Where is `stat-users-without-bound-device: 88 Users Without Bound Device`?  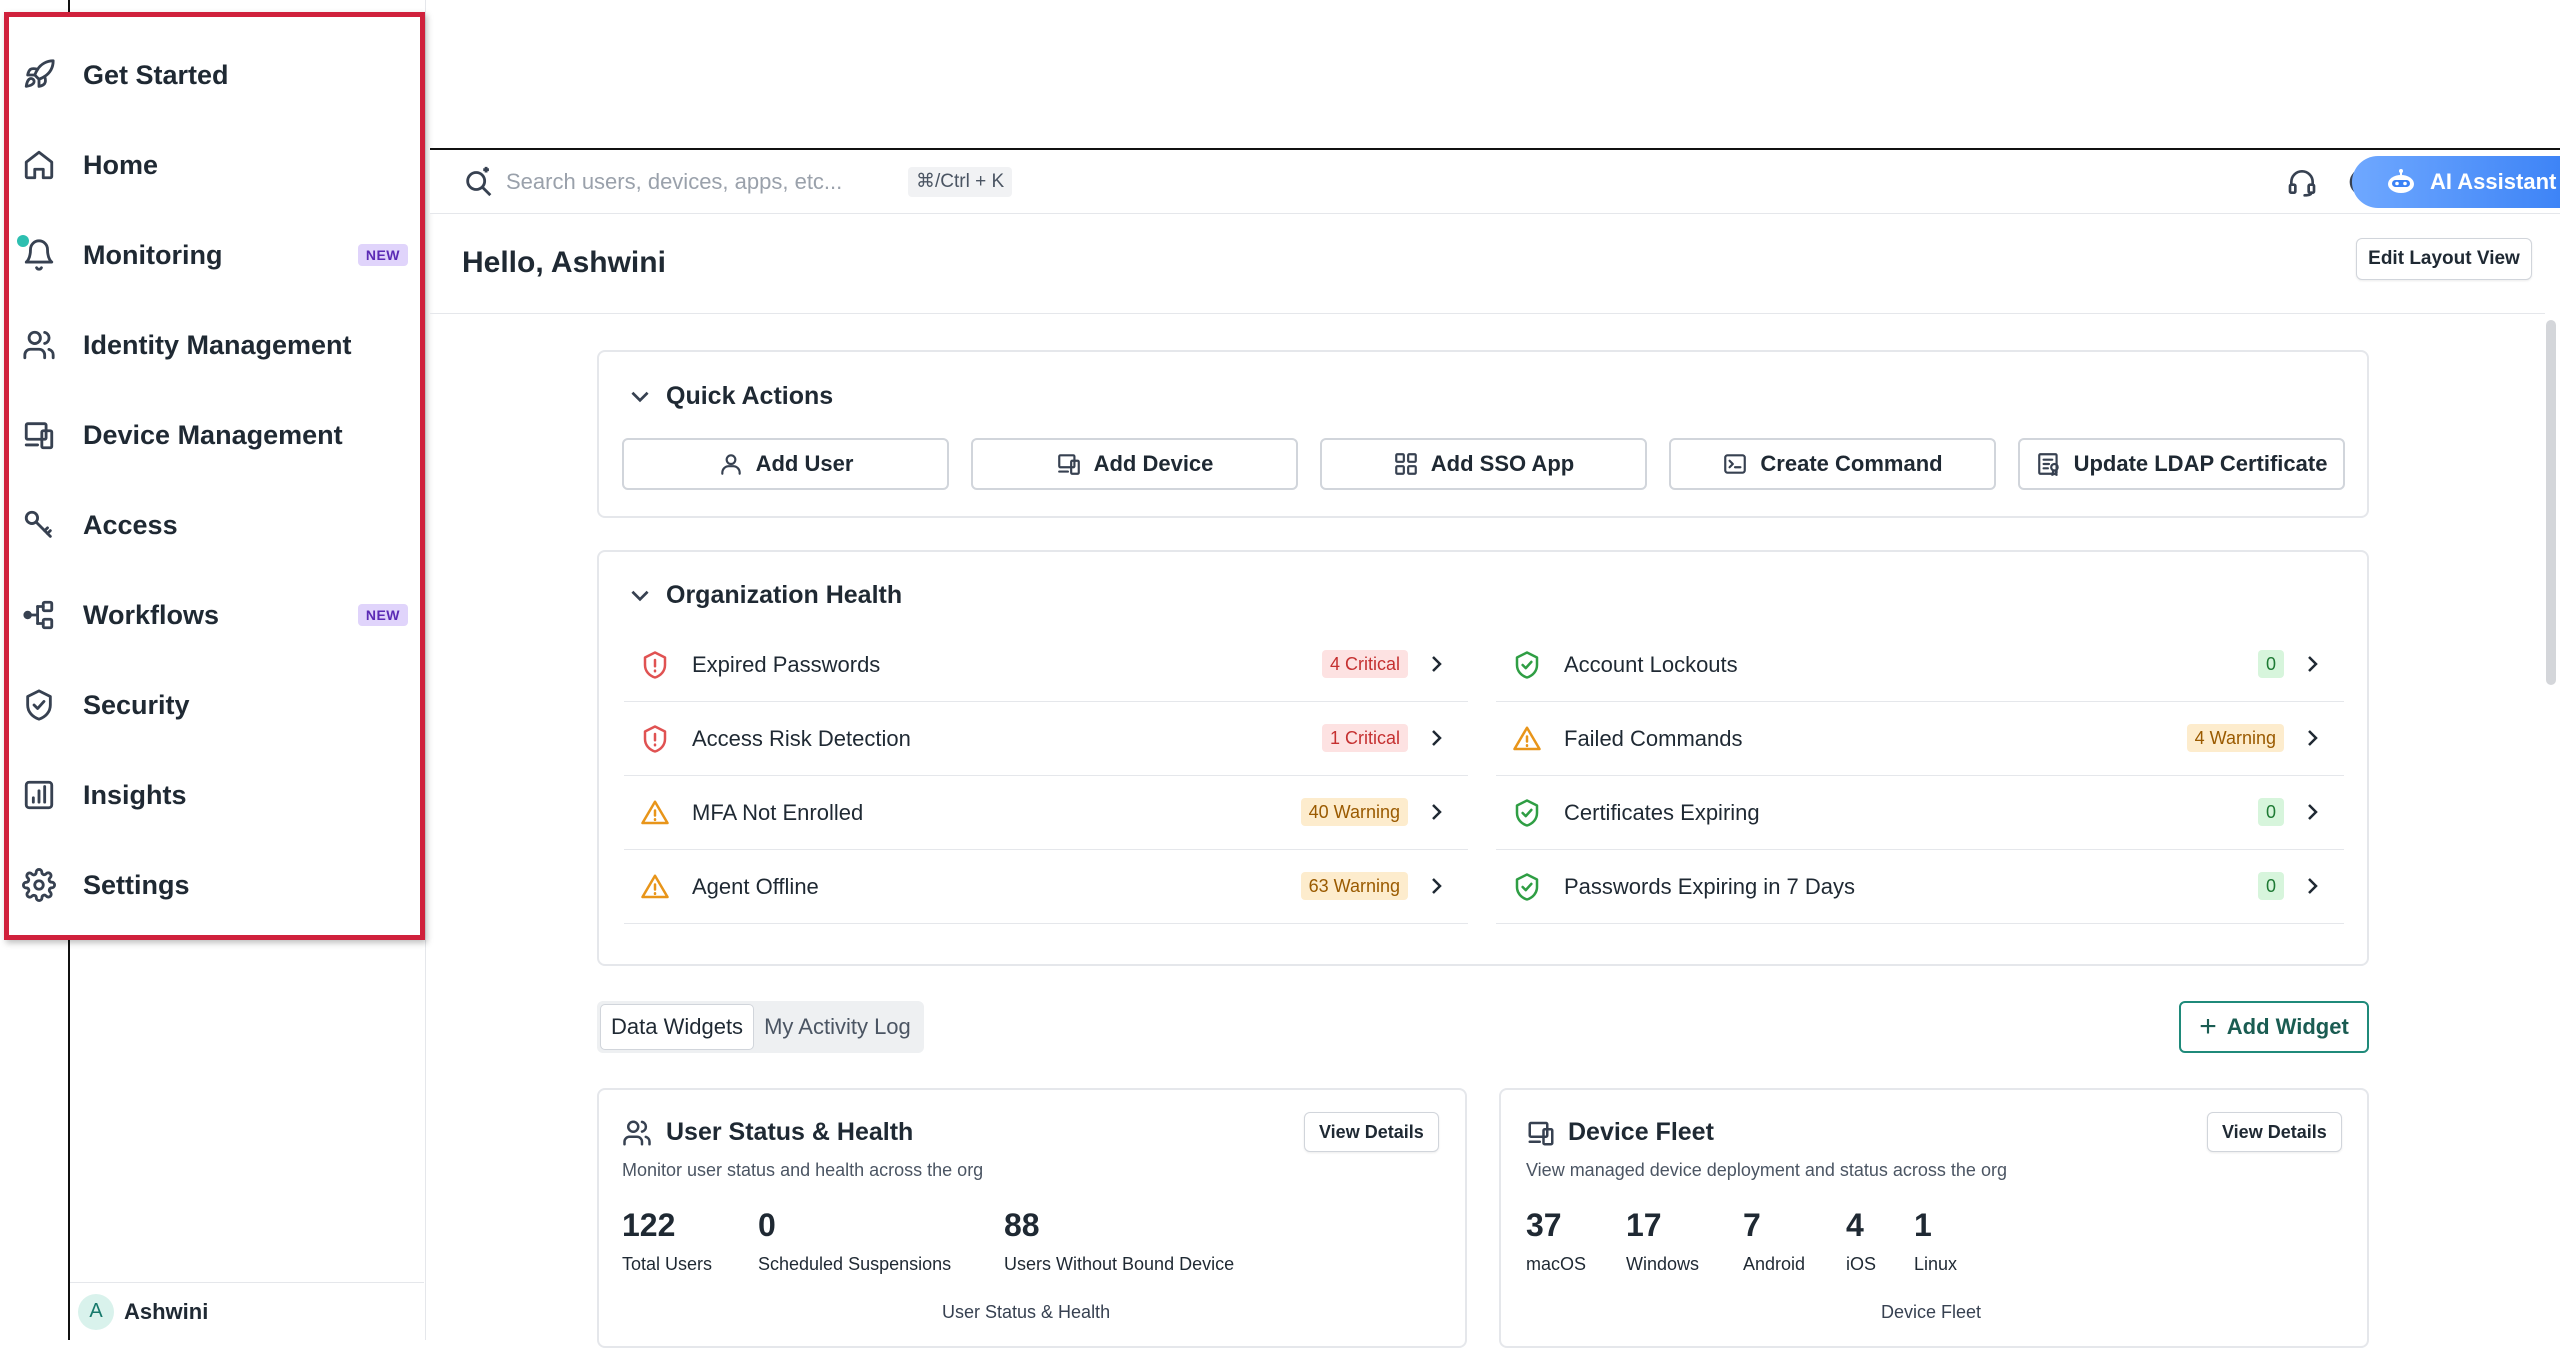 stat-users-without-bound-device: 88 Users Without Bound Device is located at coordinates (1119, 1241).